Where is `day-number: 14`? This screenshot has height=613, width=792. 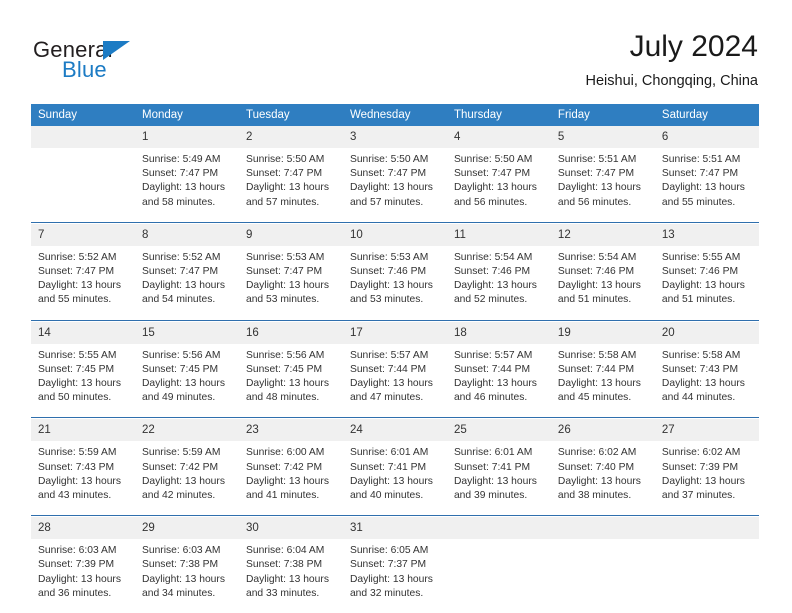 day-number: 14 is located at coordinates (83, 332).